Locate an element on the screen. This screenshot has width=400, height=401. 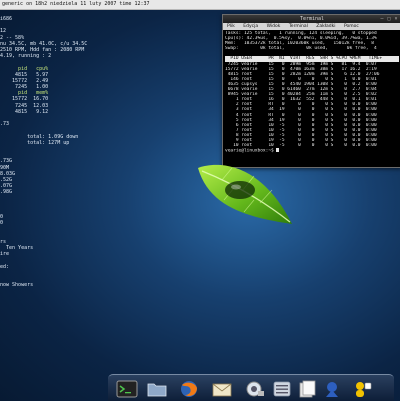
menu-widok: Widok is located at coordinates (274, 26).